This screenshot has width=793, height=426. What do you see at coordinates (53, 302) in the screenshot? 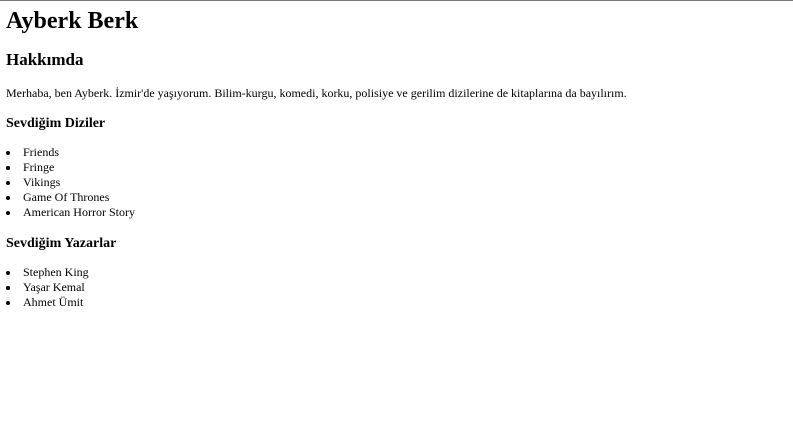
I see `list-item-label: Ahmet Ümit` at bounding box center [53, 302].